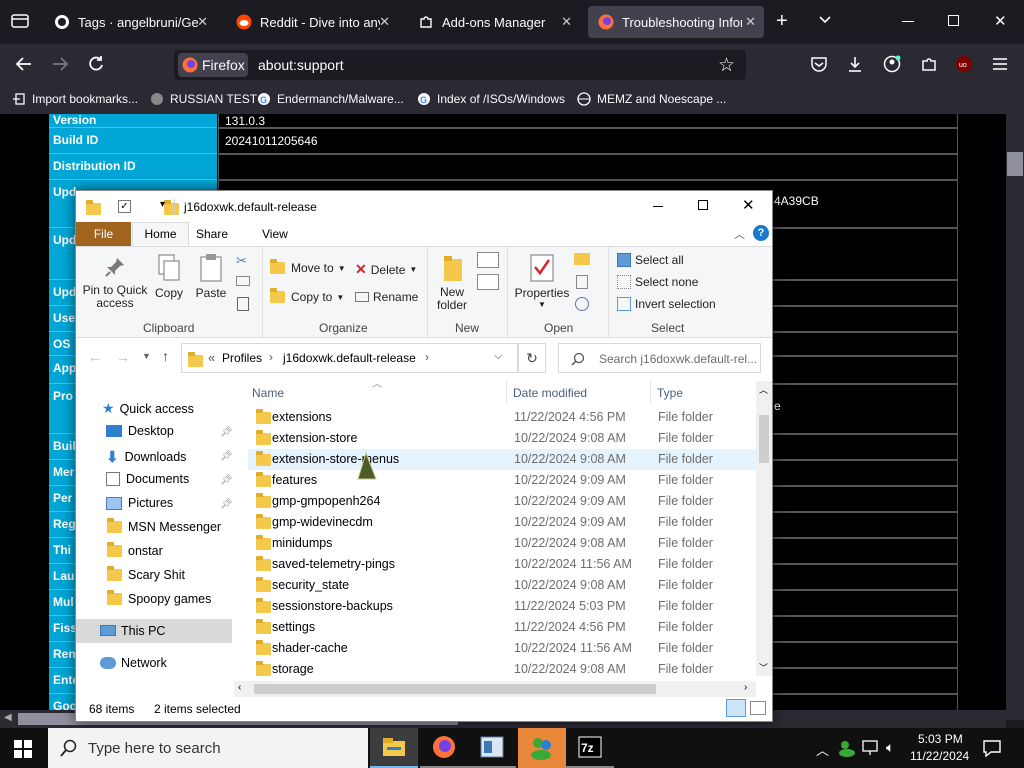 Image resolution: width=1024 pixels, height=768 pixels. I want to click on history-icon, so click(582, 304).